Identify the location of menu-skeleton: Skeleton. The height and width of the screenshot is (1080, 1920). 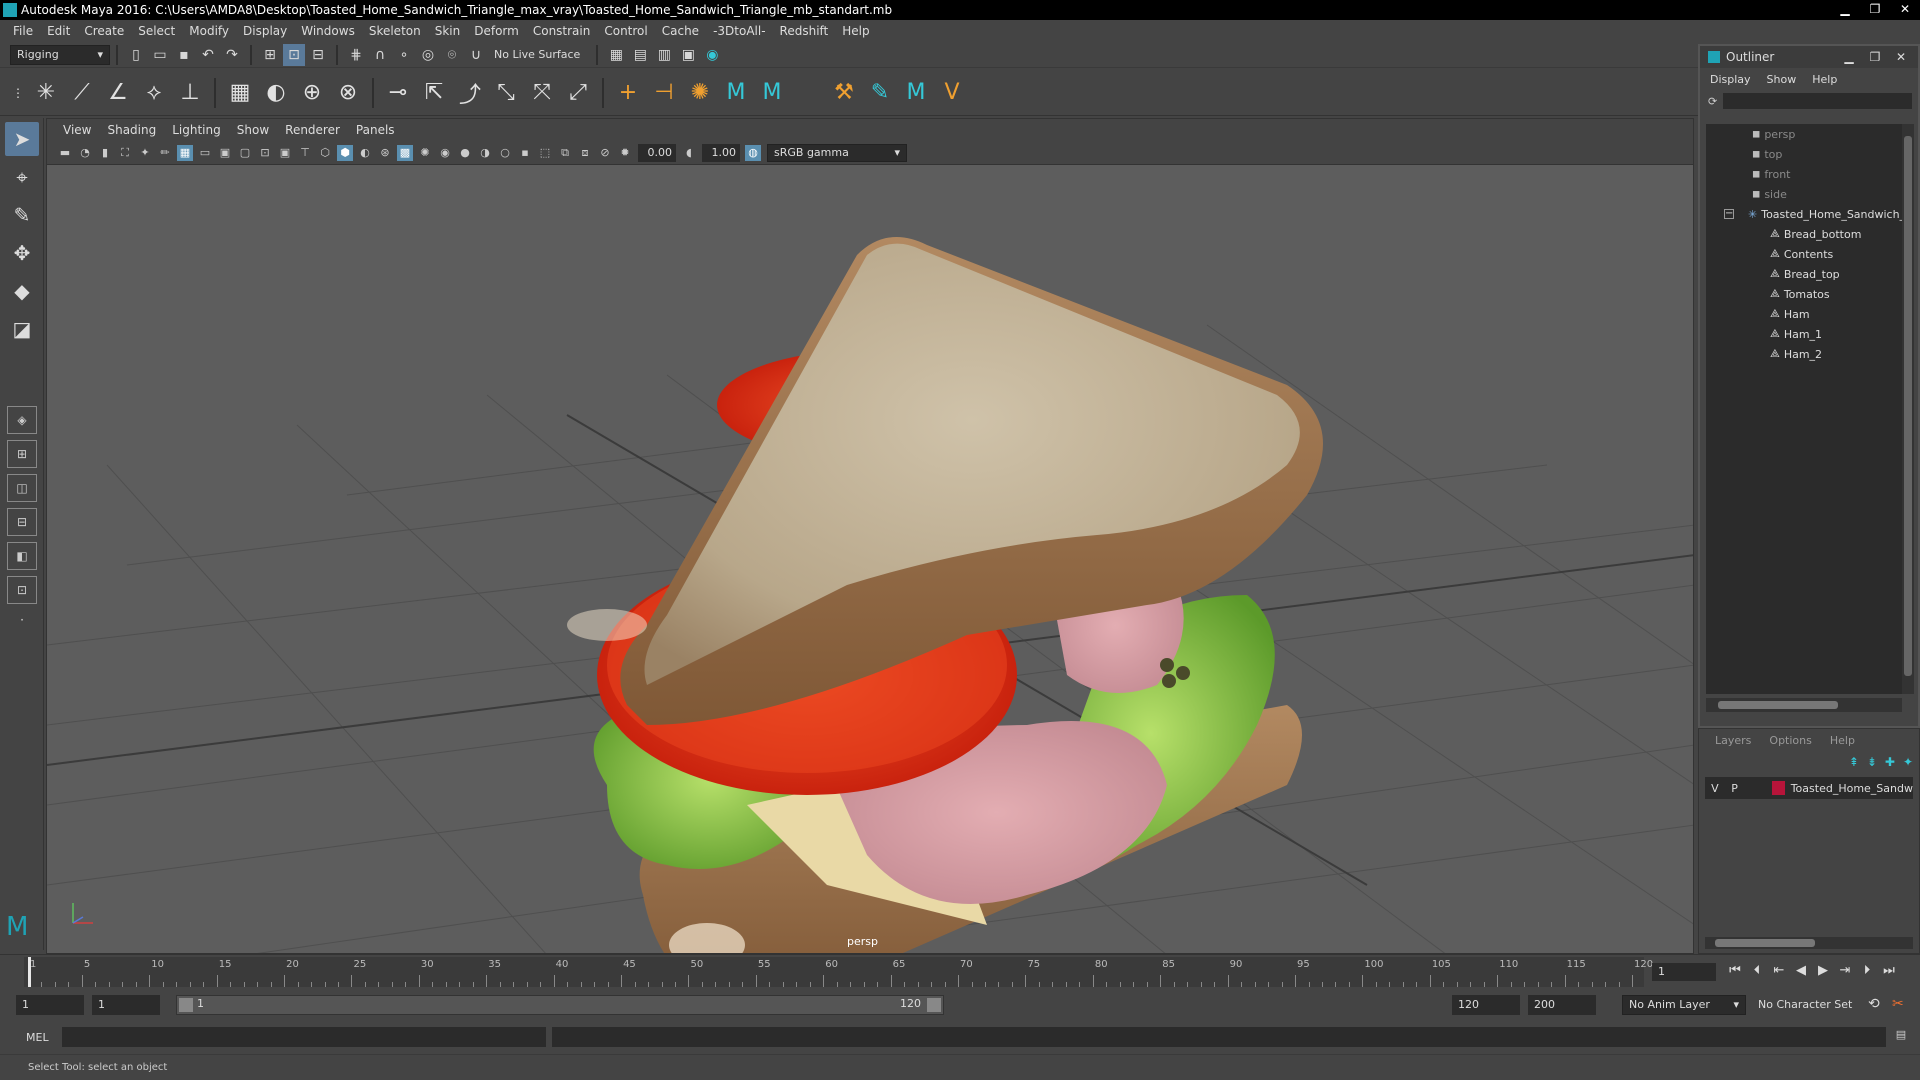
(395, 31).